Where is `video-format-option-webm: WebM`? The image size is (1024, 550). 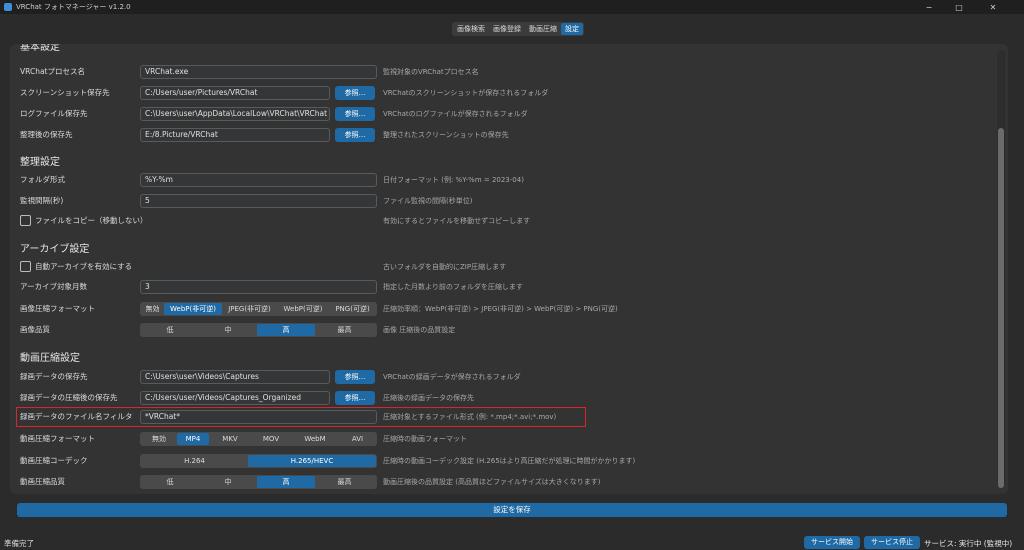
video-format-option-webm: WebM is located at coordinates (315, 439).